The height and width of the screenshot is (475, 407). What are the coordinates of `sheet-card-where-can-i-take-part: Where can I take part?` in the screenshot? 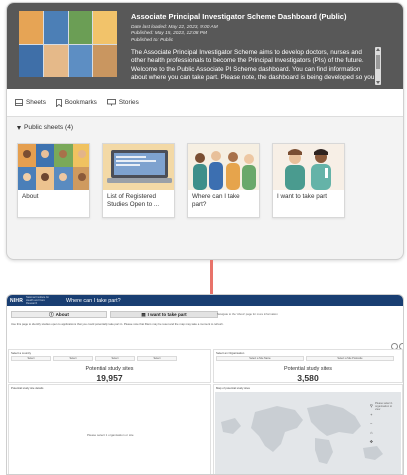 It's located at (223, 180).